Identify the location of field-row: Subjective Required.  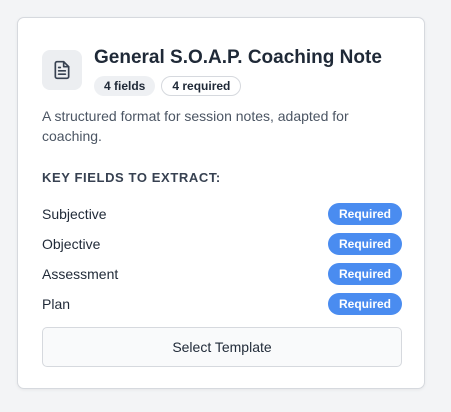
(222, 214).